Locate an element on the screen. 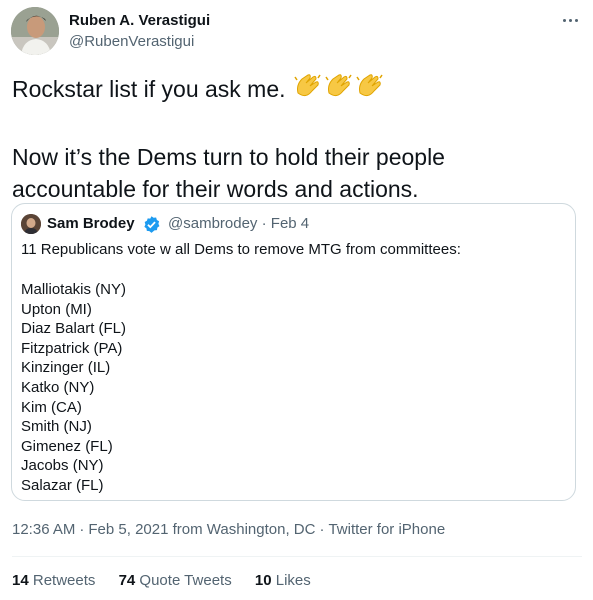 This screenshot has height=600, width=593. quoted-handle: @sambrodey is located at coordinates (213, 223).